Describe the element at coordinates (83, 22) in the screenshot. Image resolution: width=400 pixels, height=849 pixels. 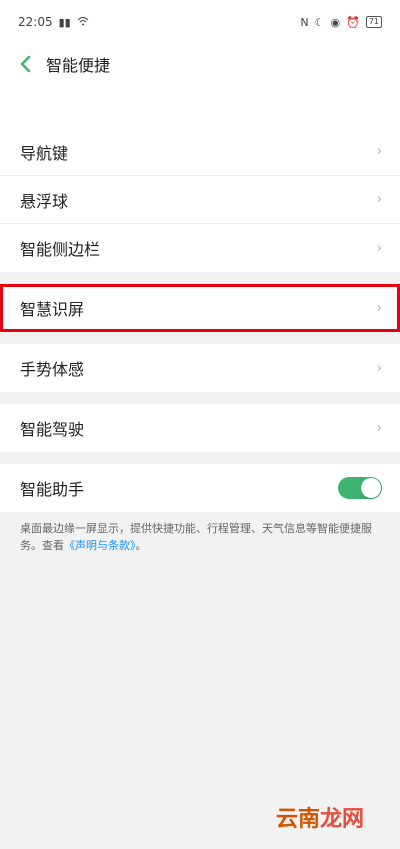
I see `wifi-icon` at that location.